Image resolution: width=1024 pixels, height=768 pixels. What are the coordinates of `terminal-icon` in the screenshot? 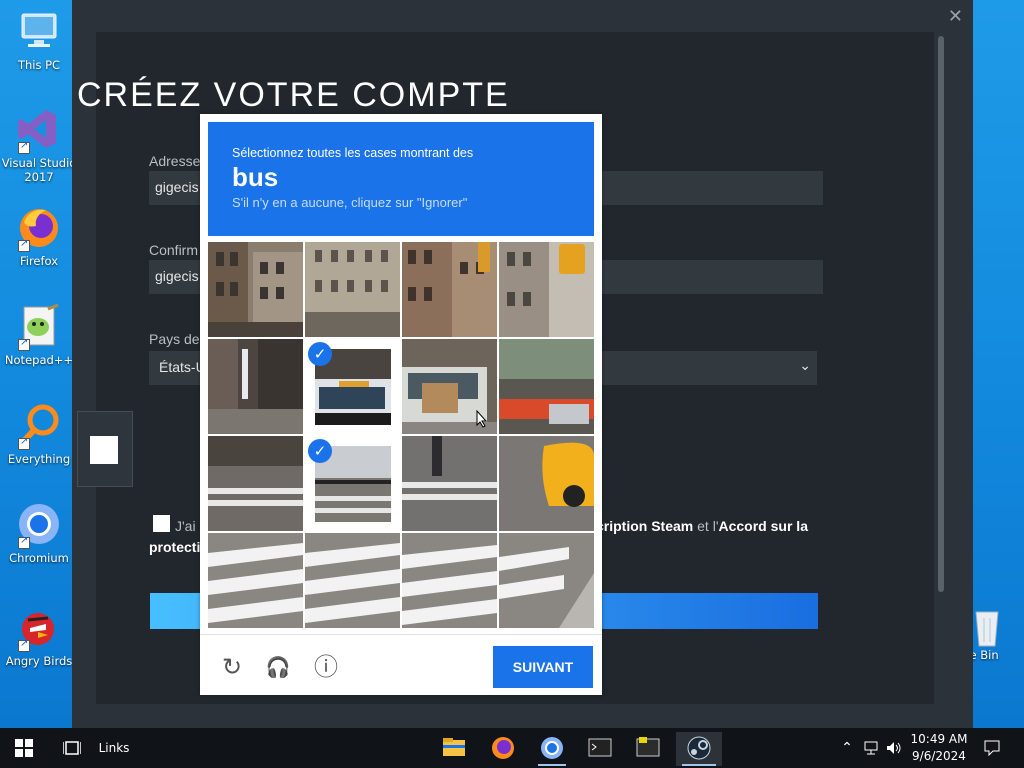 It's located at (600, 747).